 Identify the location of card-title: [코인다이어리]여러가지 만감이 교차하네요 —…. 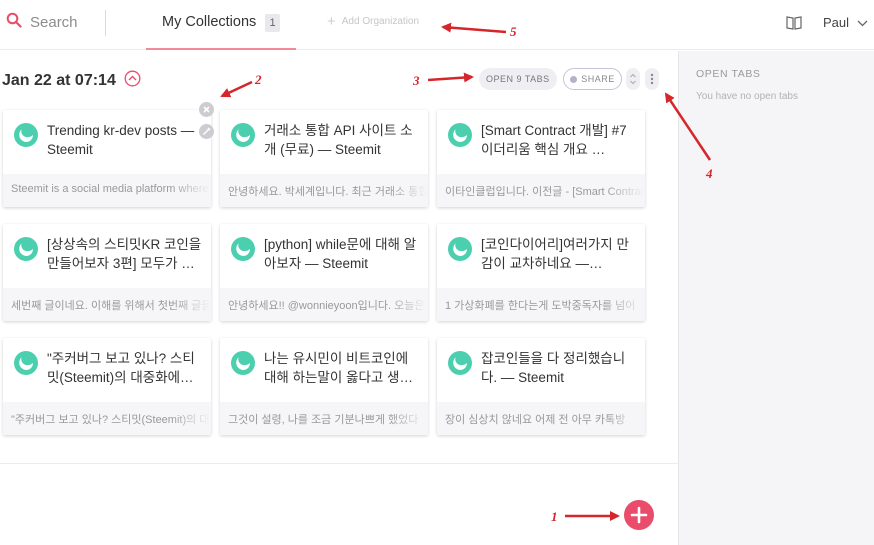
(555, 254).